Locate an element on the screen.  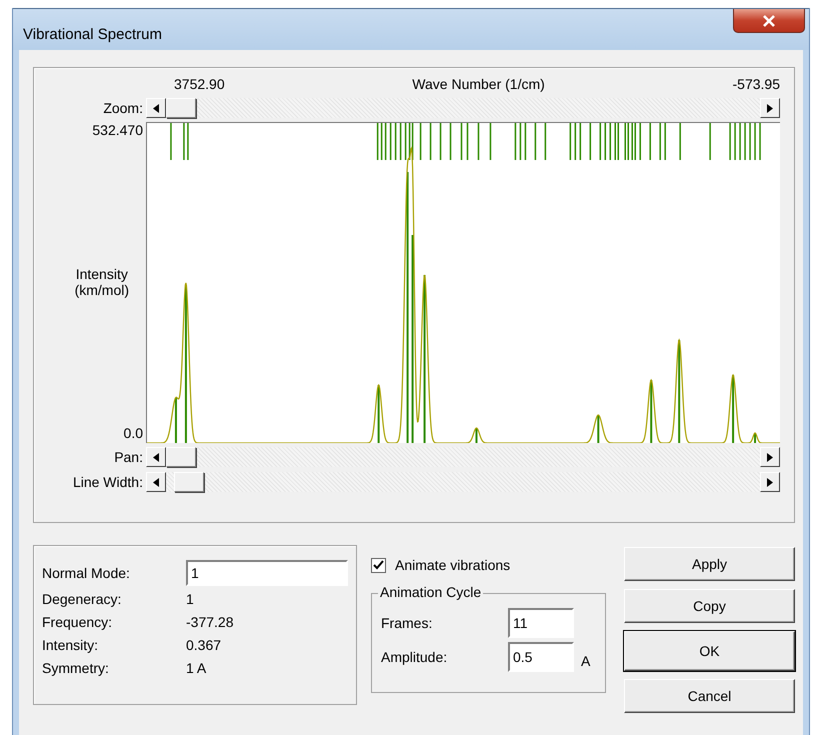
close-button is located at coordinates (769, 21).